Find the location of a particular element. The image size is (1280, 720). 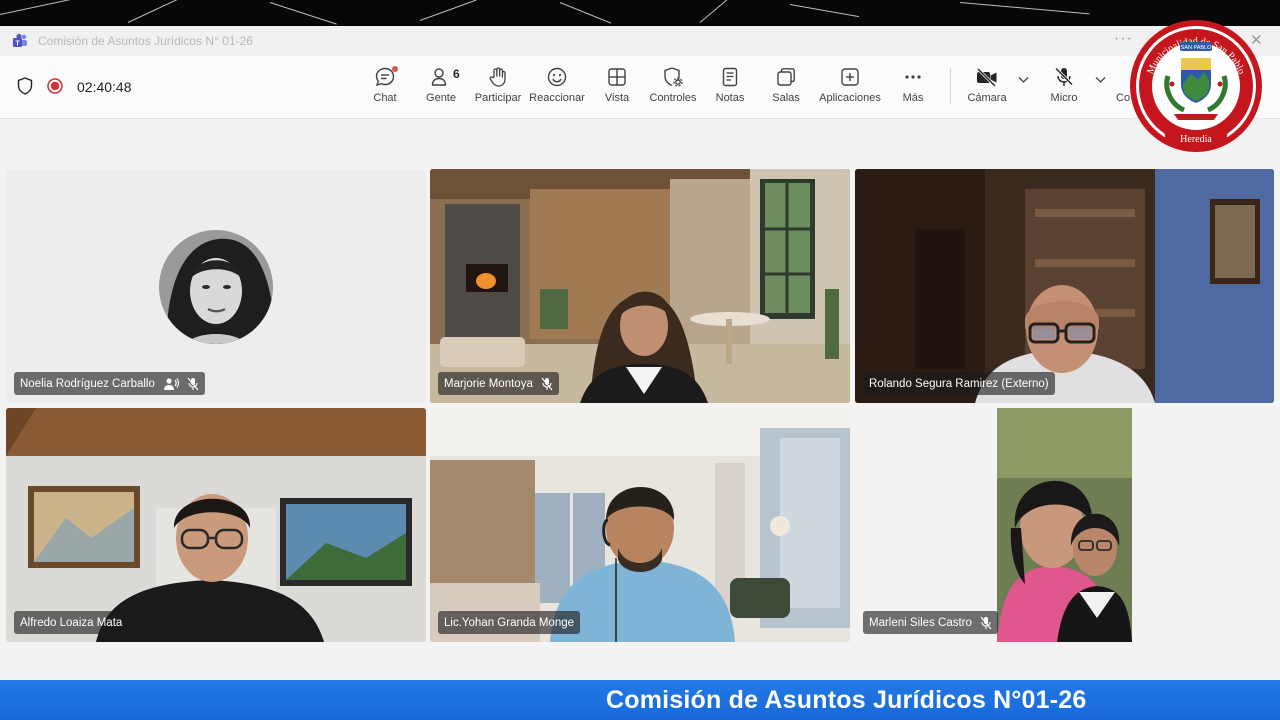

participant-tile: Marleni Siles Castro is located at coordinates (1064, 525).